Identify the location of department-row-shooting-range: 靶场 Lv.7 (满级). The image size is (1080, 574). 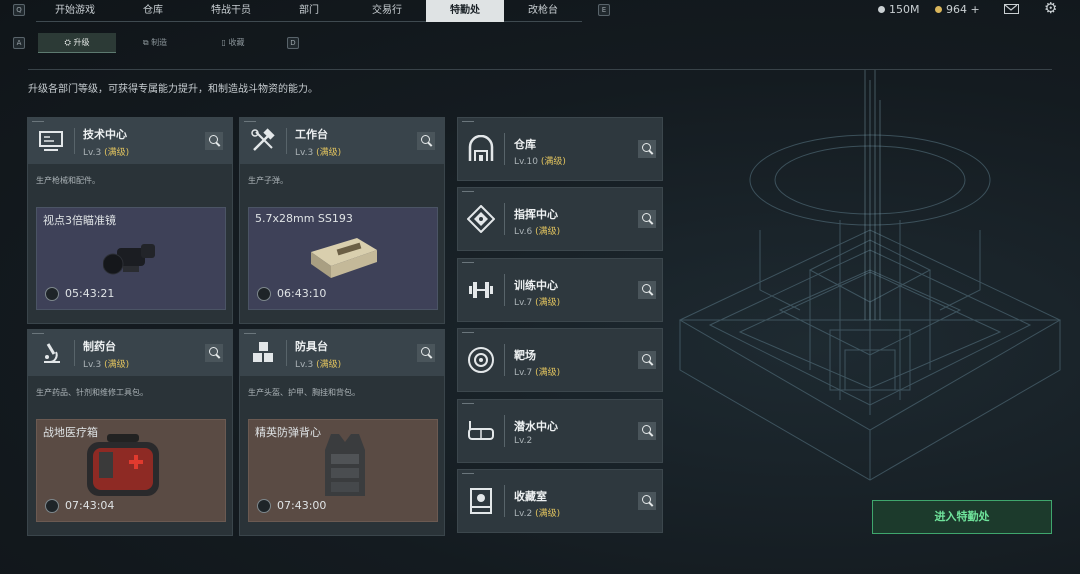
(560, 360).